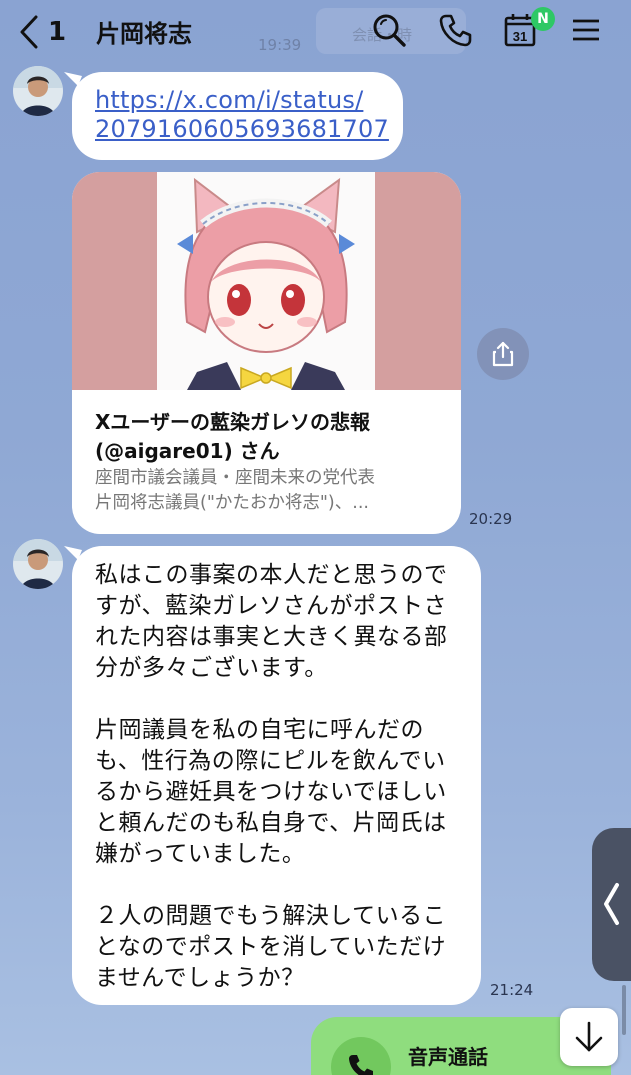 Image resolution: width=631 pixels, height=1075 pixels. What do you see at coordinates (512, 990) in the screenshot?
I see `message-timestamp: 21:24` at bounding box center [512, 990].